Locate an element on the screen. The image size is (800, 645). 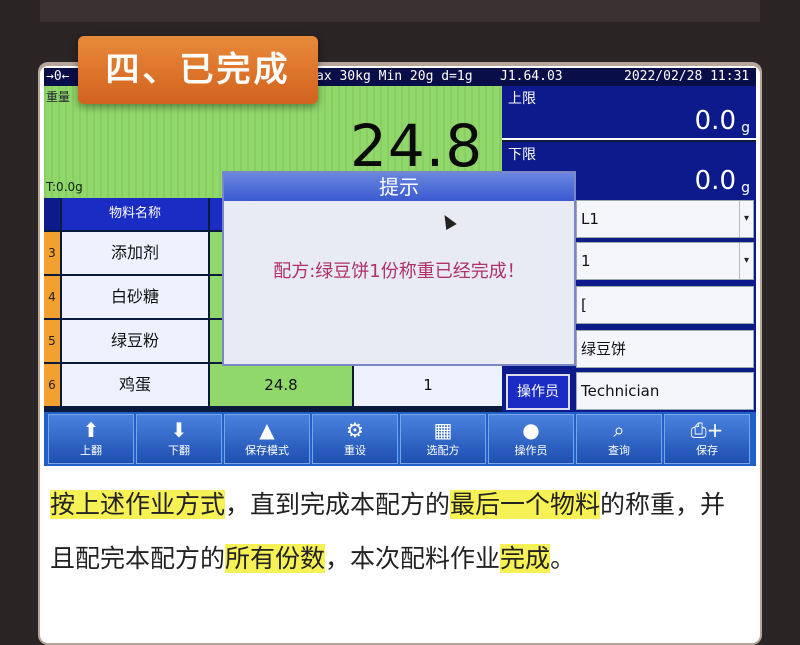
upper-limit-panel: 上限 0.0 g is located at coordinates (629, 113).